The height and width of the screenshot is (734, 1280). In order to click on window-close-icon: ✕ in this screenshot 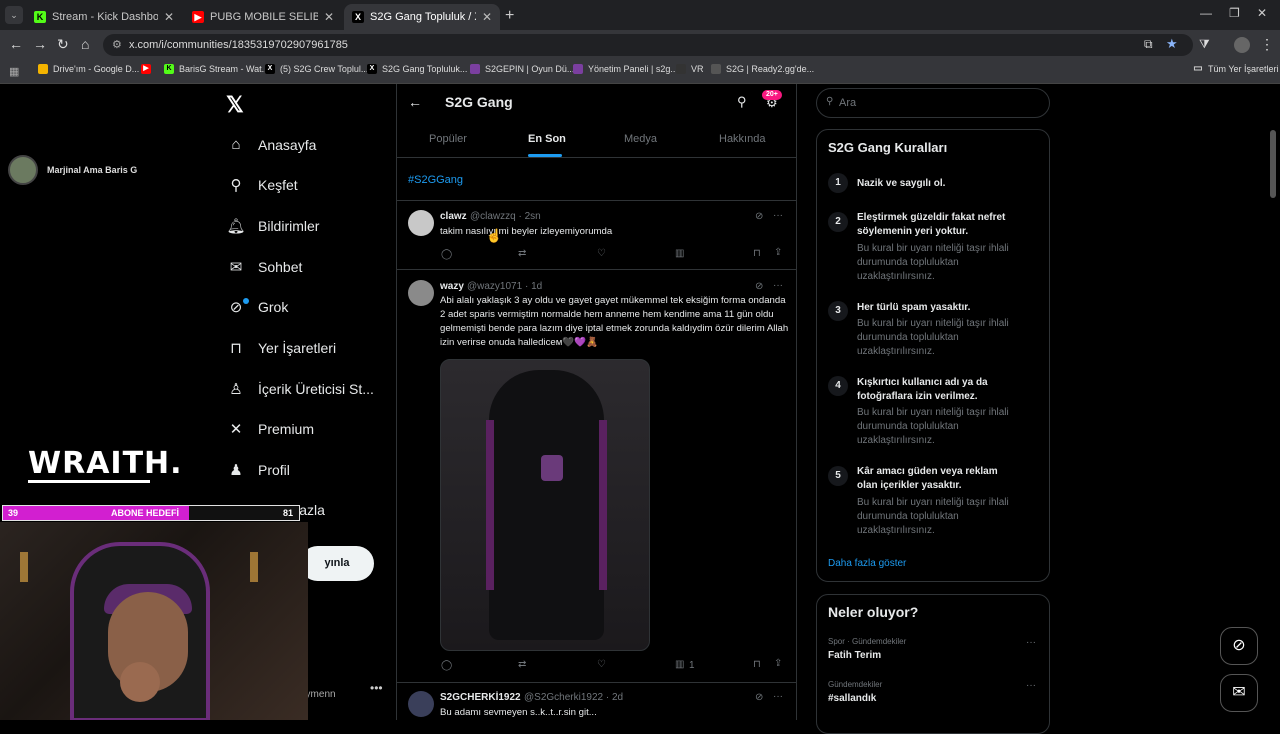, I will do `click(1262, 13)`.